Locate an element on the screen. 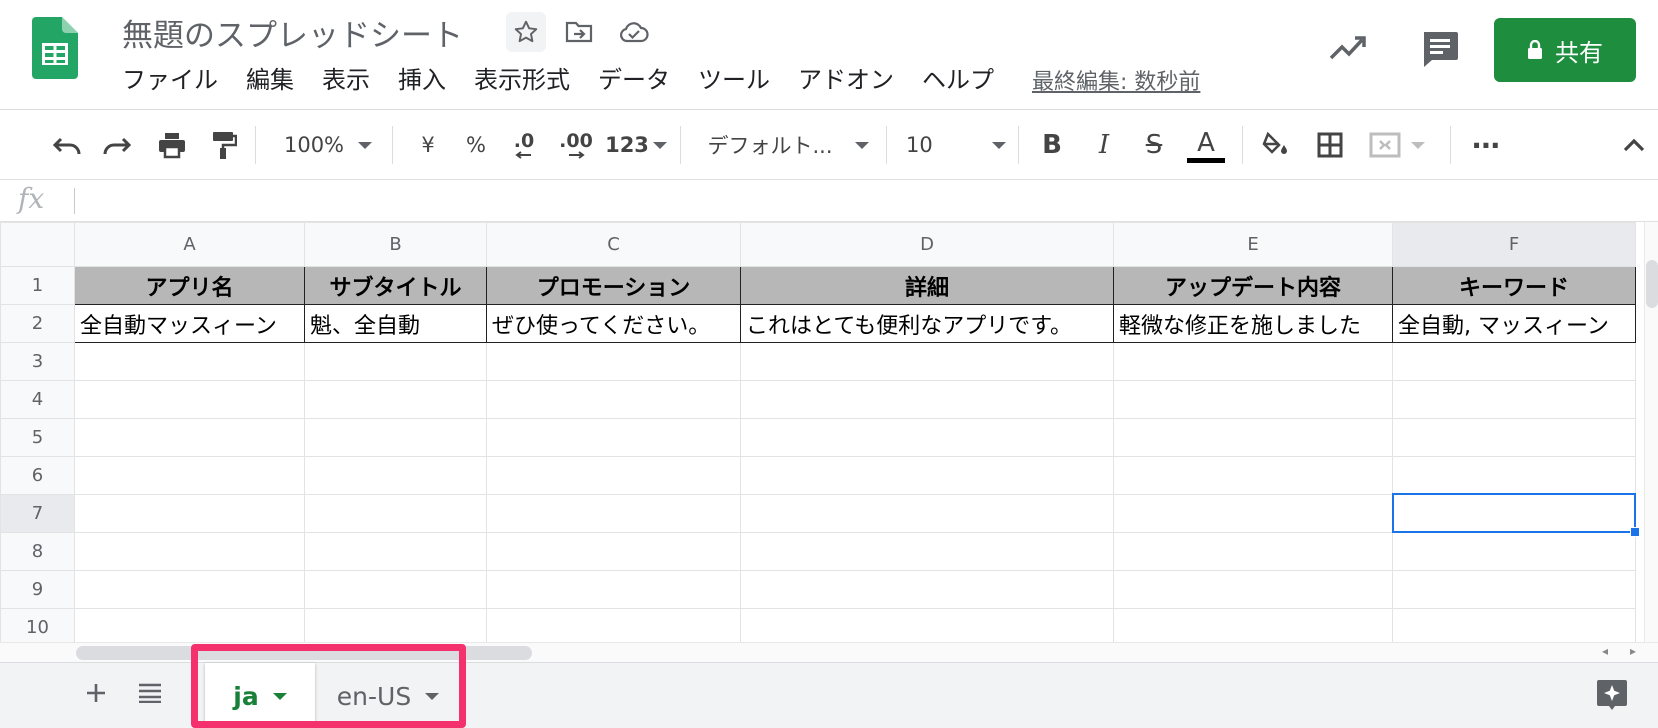  sheet-tab-ja: ja is located at coordinates (260, 695).